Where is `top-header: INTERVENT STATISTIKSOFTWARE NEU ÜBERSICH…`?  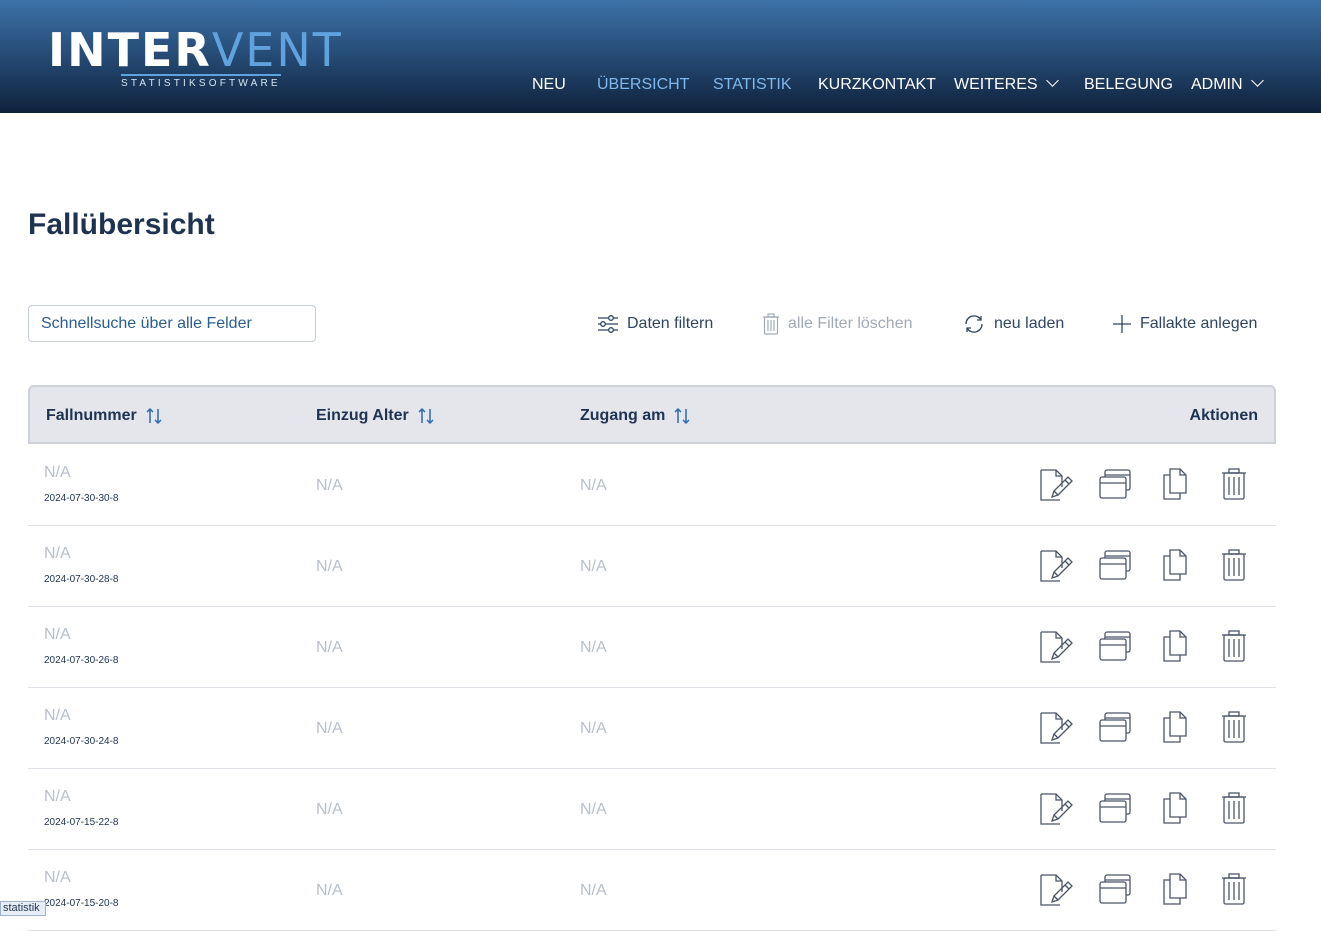 top-header: INTERVENT STATISTIKSOFTWARE NEU ÜBERSICH… is located at coordinates (660, 56).